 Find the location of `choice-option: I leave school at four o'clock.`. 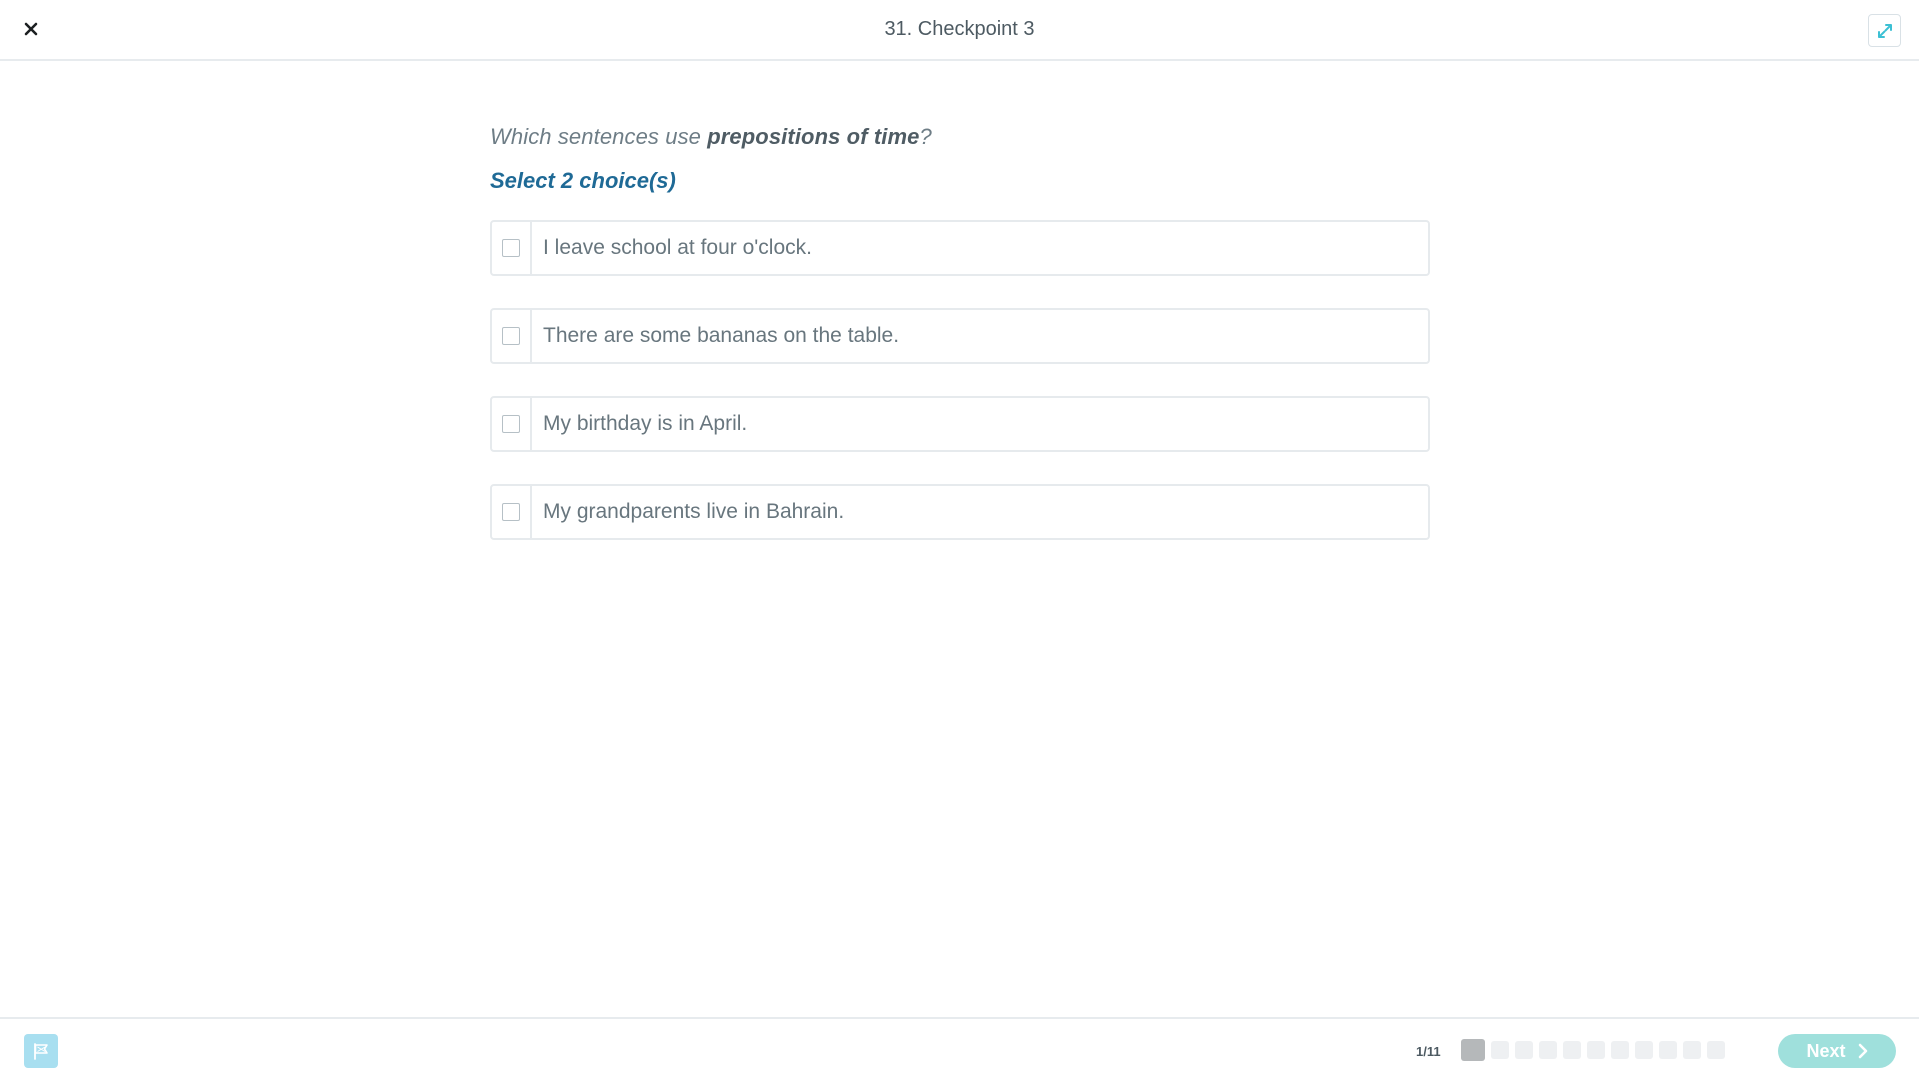

choice-option: I leave school at four o'clock. is located at coordinates (960, 248).